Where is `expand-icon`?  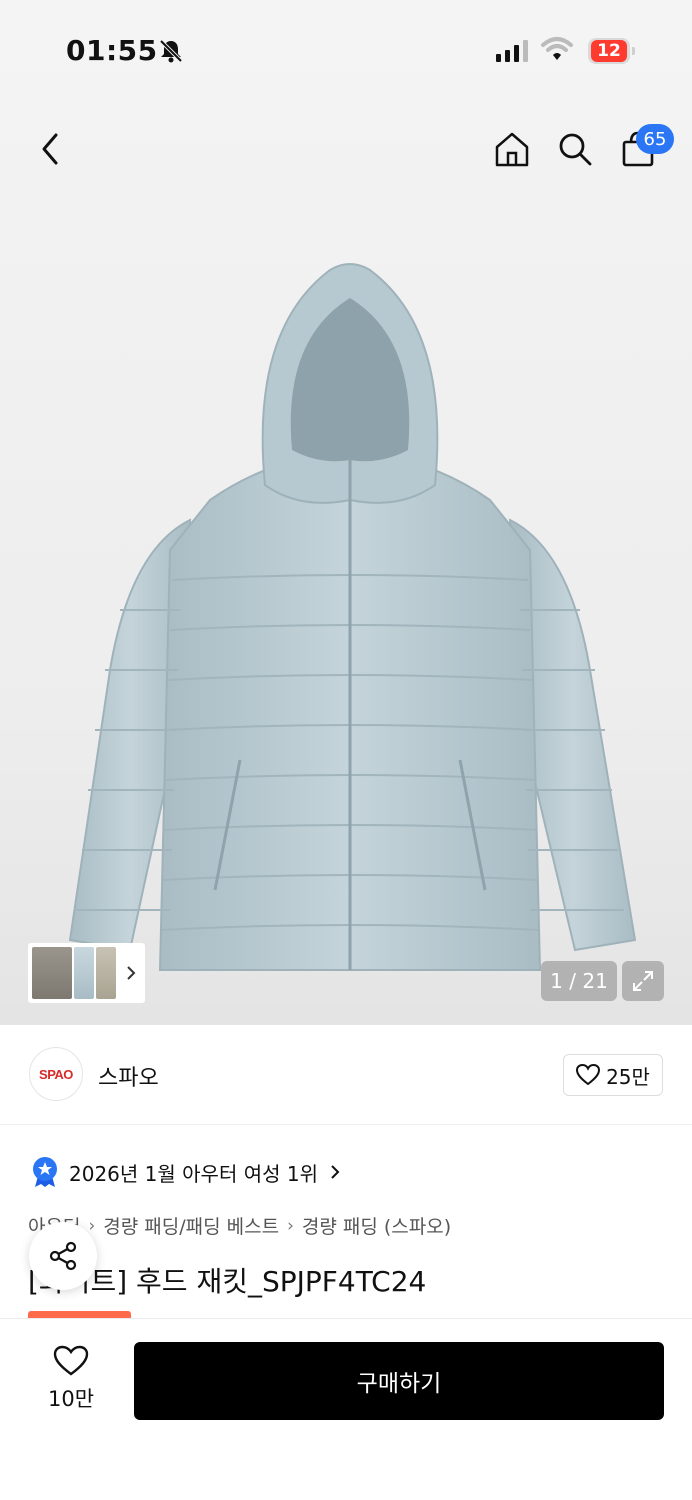
expand-icon is located at coordinates (643, 981).